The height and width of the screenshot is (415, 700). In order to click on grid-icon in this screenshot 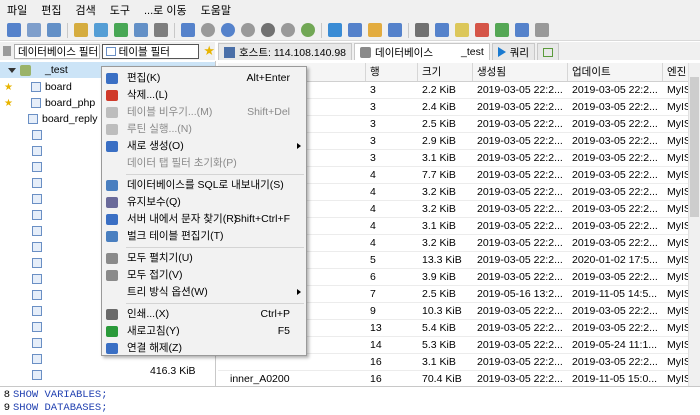, I will do `click(442, 30)`.